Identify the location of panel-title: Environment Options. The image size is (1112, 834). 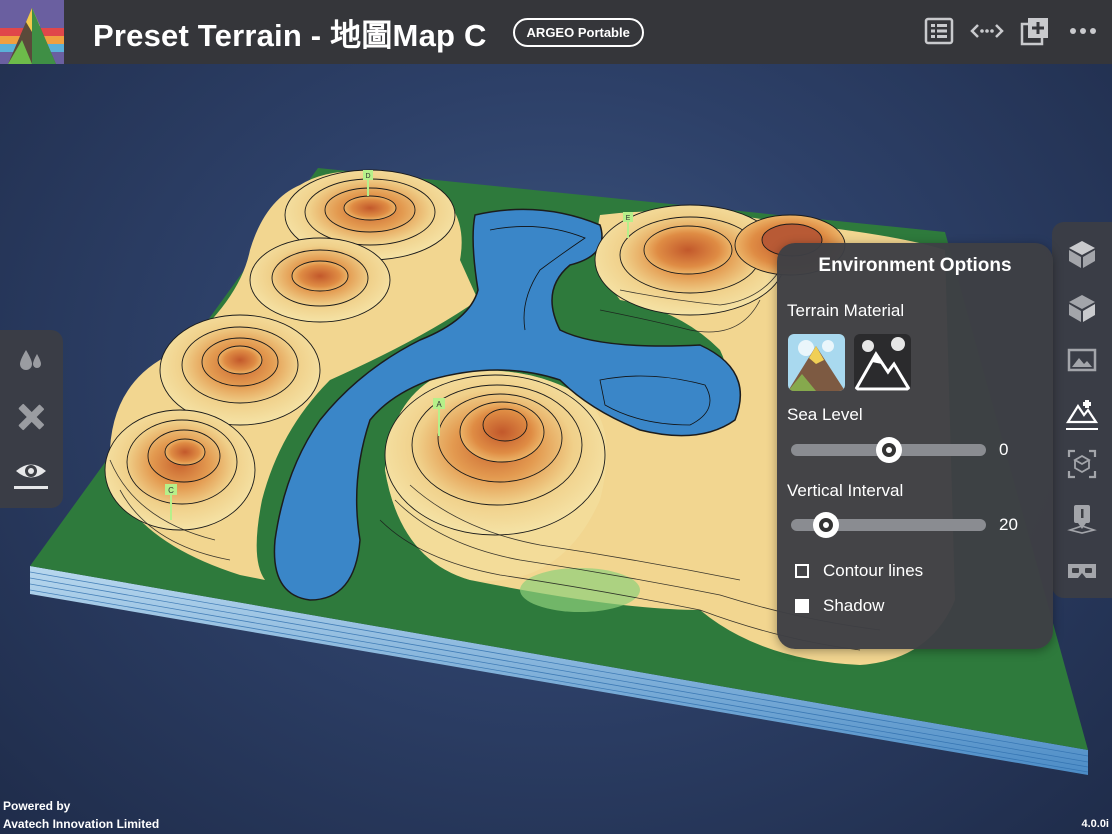
(915, 265).